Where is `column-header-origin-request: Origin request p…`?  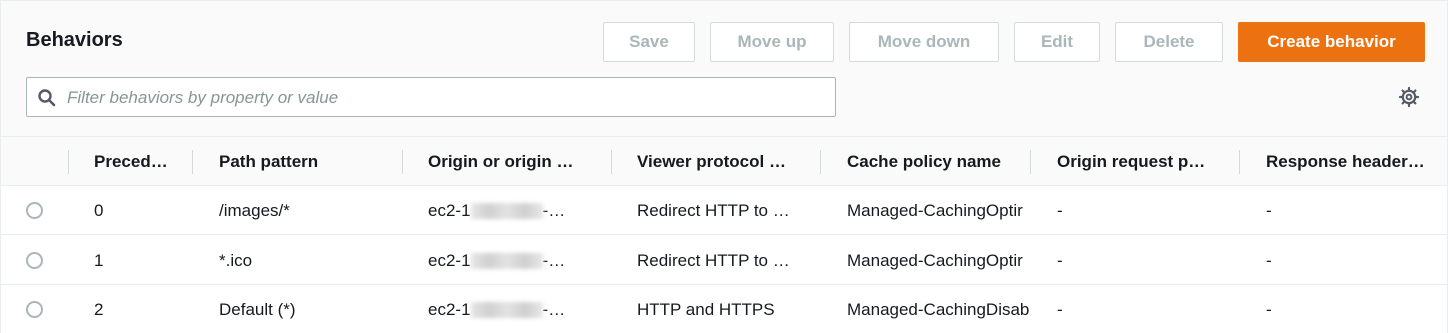 column-header-origin-request: Origin request p… is located at coordinates (1131, 161).